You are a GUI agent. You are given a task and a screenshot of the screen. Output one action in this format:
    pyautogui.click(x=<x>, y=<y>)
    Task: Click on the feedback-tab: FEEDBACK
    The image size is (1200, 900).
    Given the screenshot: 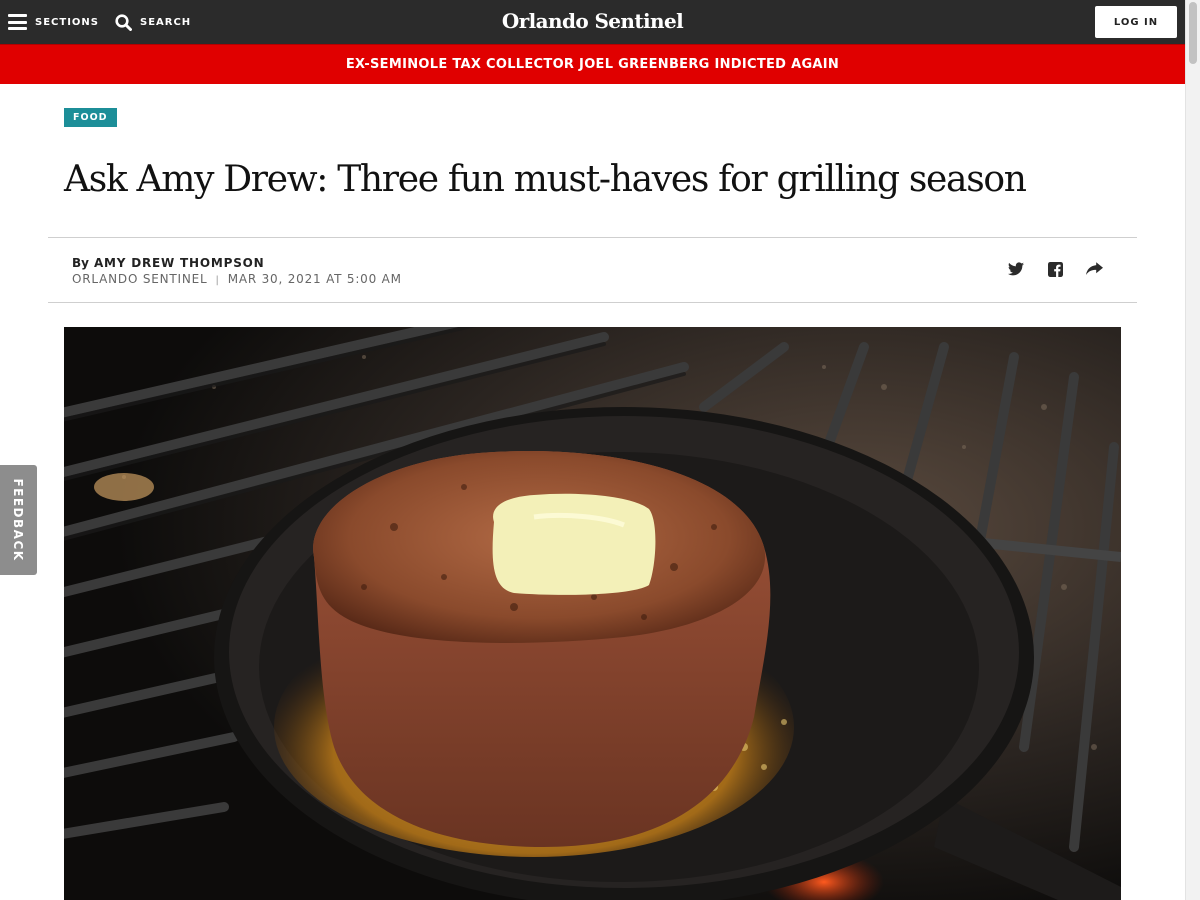 What is the action you would take?
    pyautogui.click(x=18, y=520)
    